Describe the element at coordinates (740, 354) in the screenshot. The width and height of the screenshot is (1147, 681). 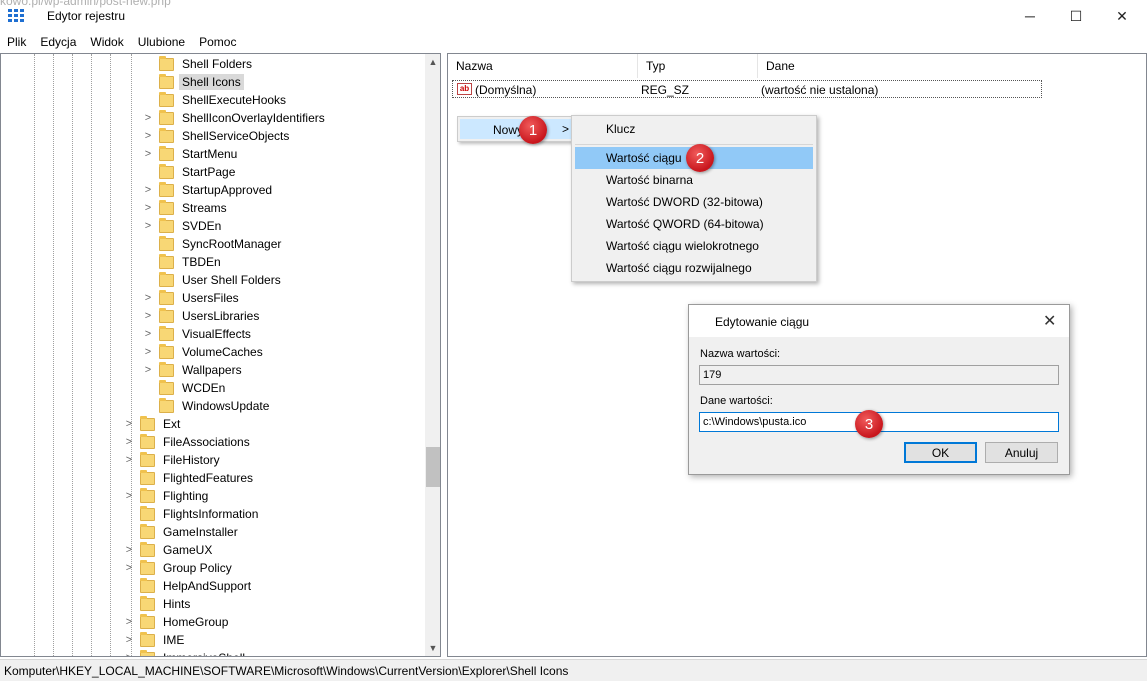
I see `value-name-label: Nazwa wartości:` at that location.